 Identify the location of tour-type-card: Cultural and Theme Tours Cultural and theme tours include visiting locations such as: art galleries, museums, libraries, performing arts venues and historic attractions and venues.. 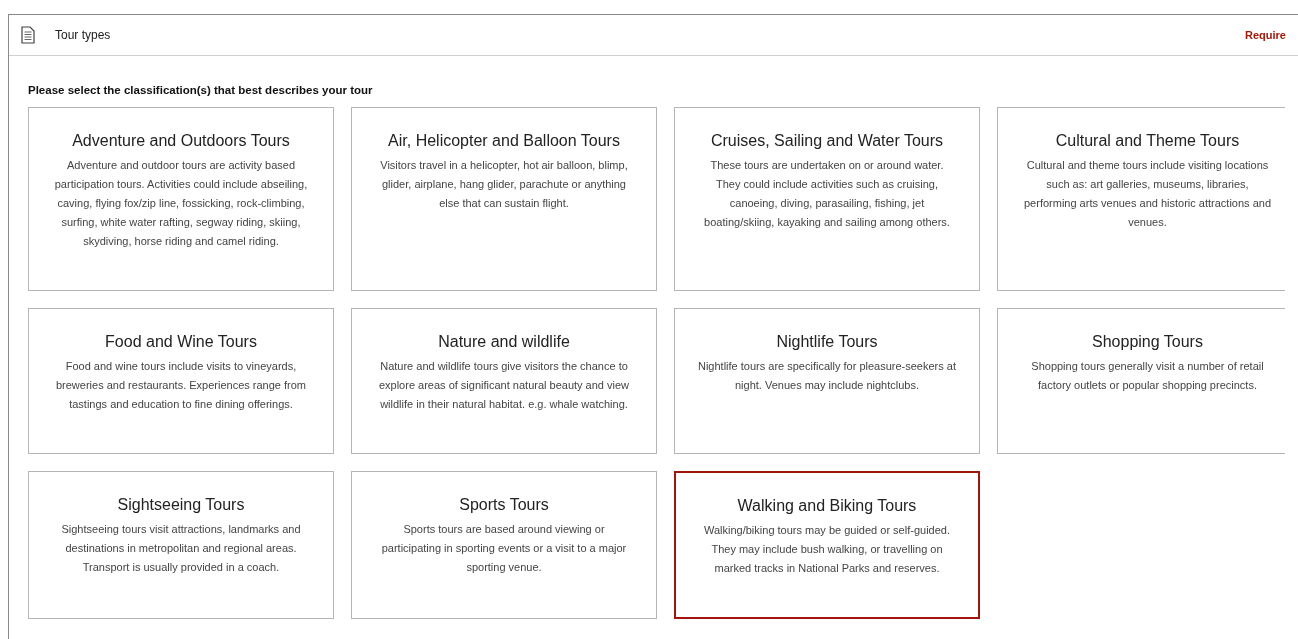
(1141, 199).